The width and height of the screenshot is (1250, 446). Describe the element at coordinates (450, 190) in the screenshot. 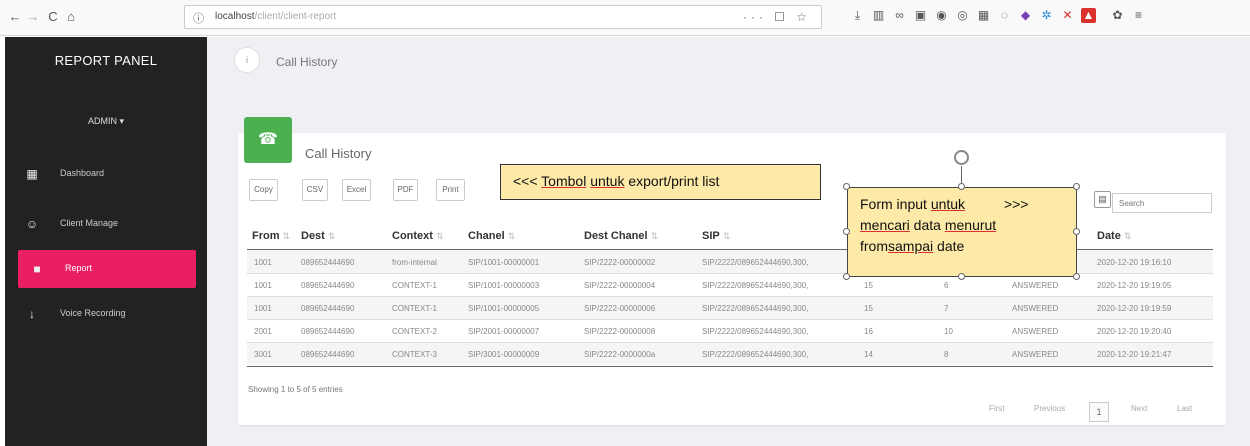

I see `print-button: Print` at that location.